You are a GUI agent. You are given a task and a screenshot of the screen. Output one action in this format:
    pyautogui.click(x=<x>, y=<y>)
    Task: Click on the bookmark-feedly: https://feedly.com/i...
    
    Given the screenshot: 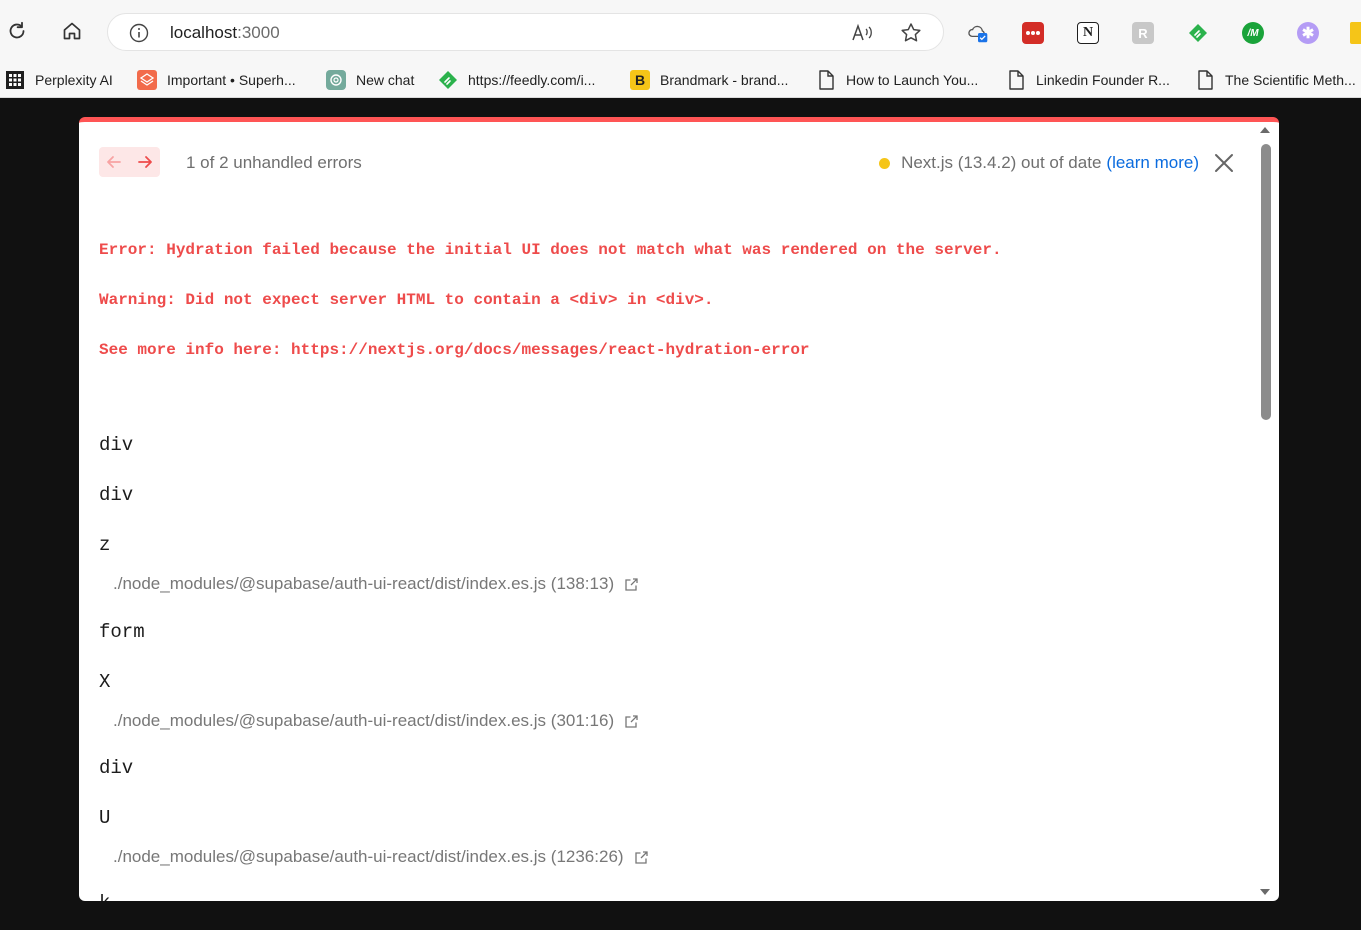 What is the action you would take?
    pyautogui.click(x=517, y=79)
    